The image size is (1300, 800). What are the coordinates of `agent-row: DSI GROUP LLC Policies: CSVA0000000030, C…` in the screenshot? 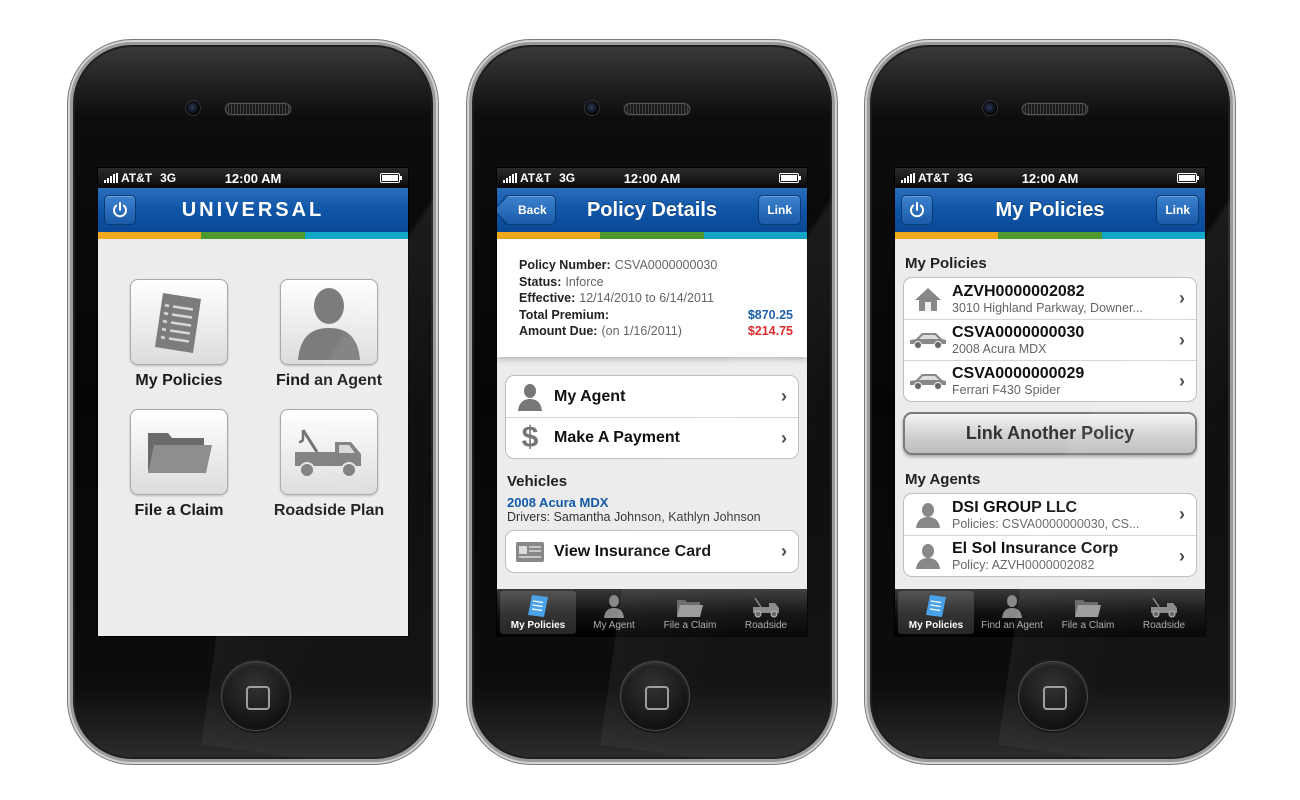 It's located at (1050, 514).